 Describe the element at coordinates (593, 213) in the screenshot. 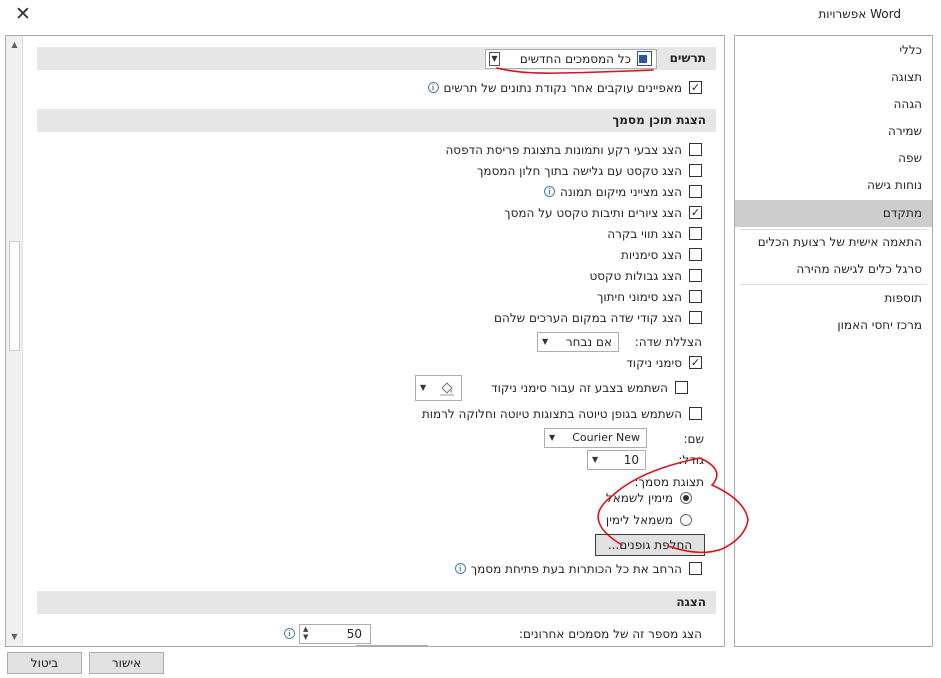

I see `option-label: הצג ציורים ותיבות טקסט על המסך` at that location.